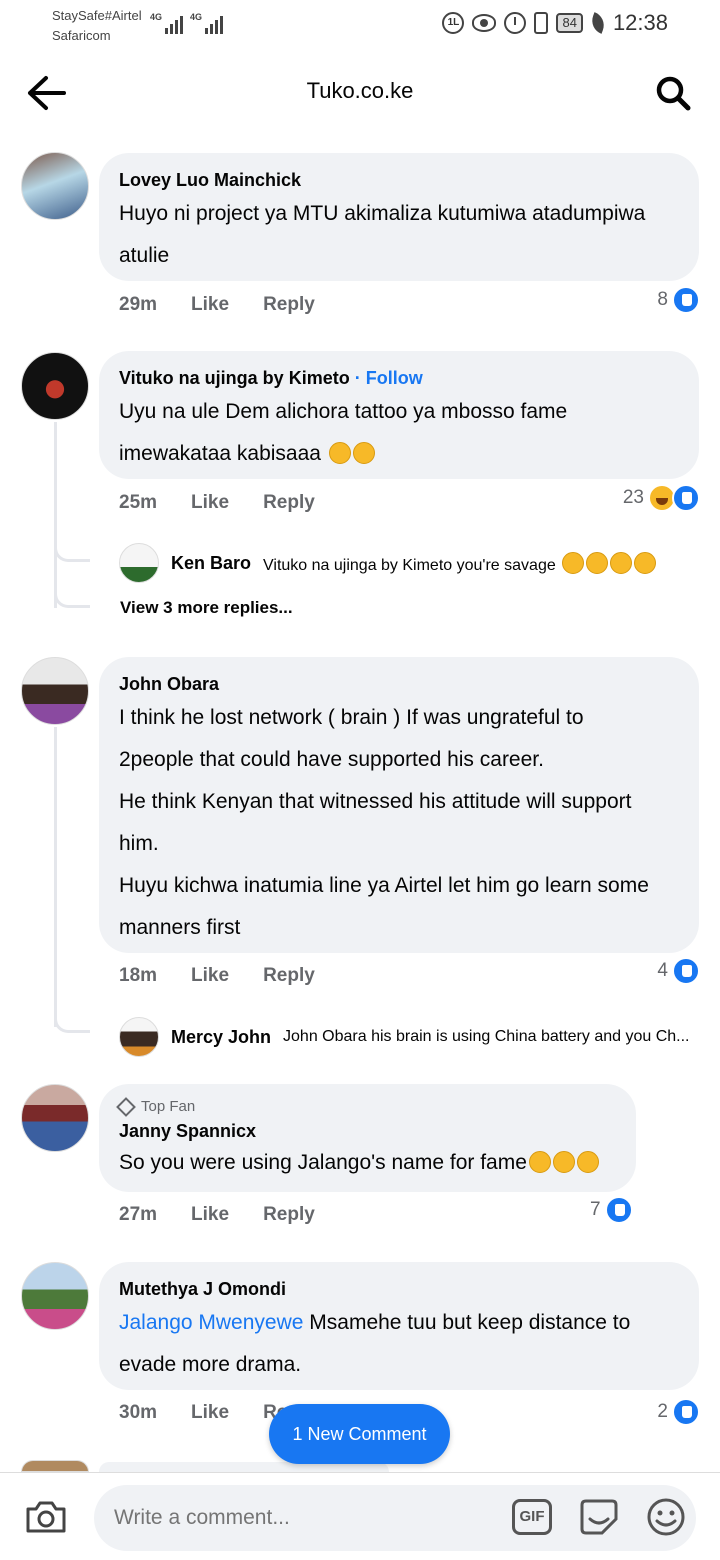 The image size is (720, 1560). What do you see at coordinates (662, 1411) in the screenshot?
I see `reaction-count: 2` at bounding box center [662, 1411].